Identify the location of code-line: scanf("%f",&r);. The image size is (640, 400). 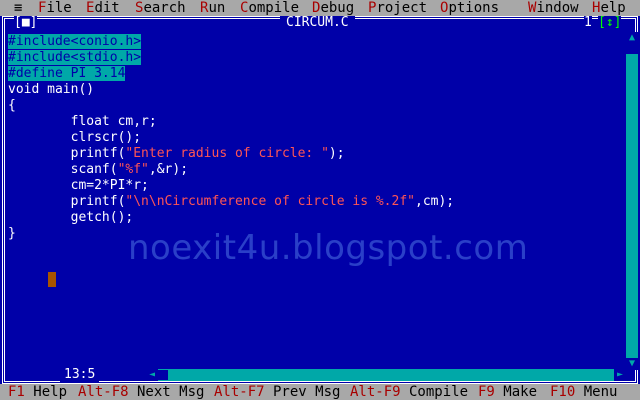
(98, 169).